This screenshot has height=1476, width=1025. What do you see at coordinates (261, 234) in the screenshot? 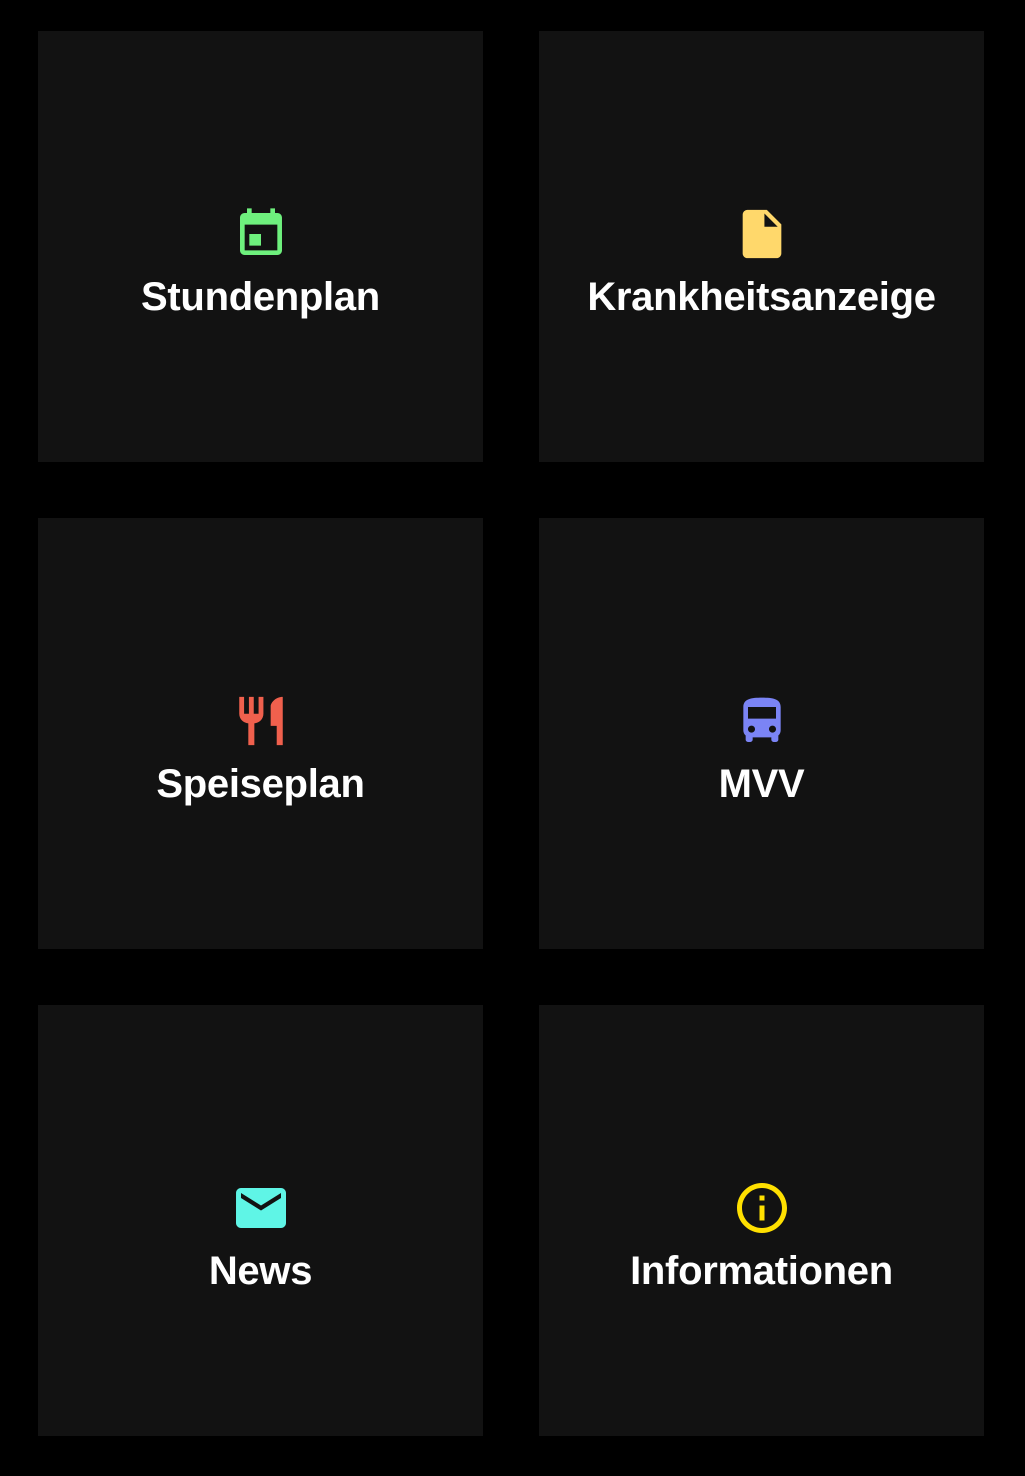
I see `calendar-icon` at bounding box center [261, 234].